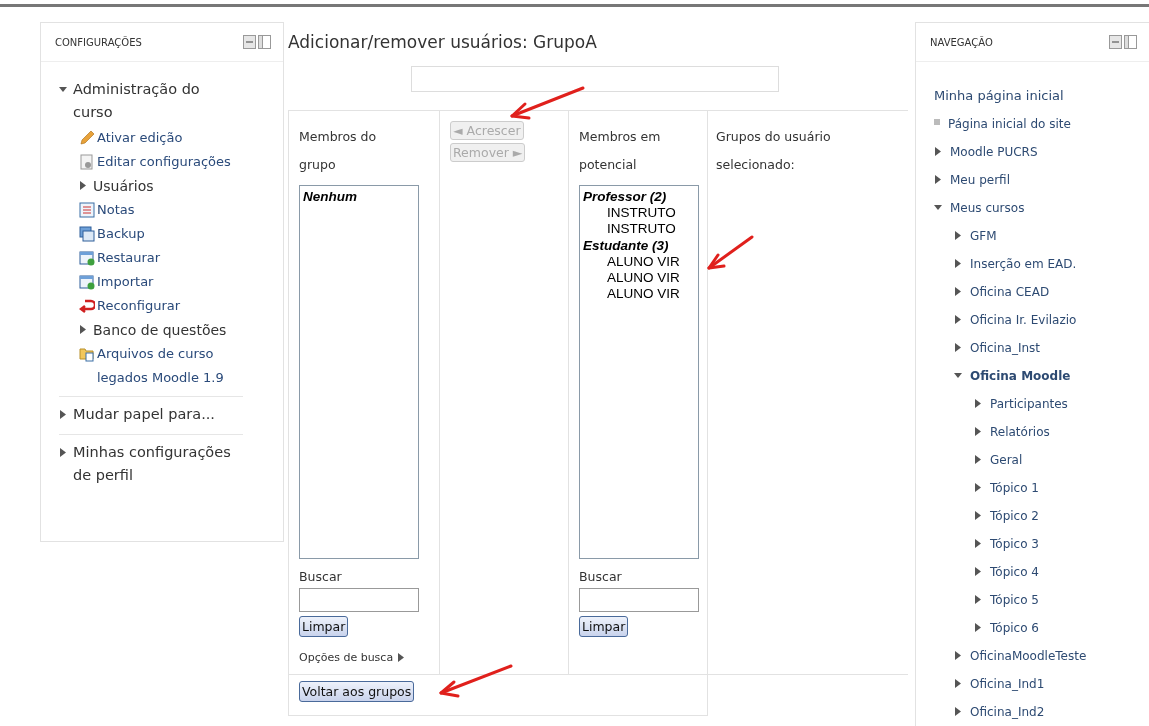  Describe the element at coordinates (987, 208) in the screenshot. I see `tree-item: Meus cursos` at that location.